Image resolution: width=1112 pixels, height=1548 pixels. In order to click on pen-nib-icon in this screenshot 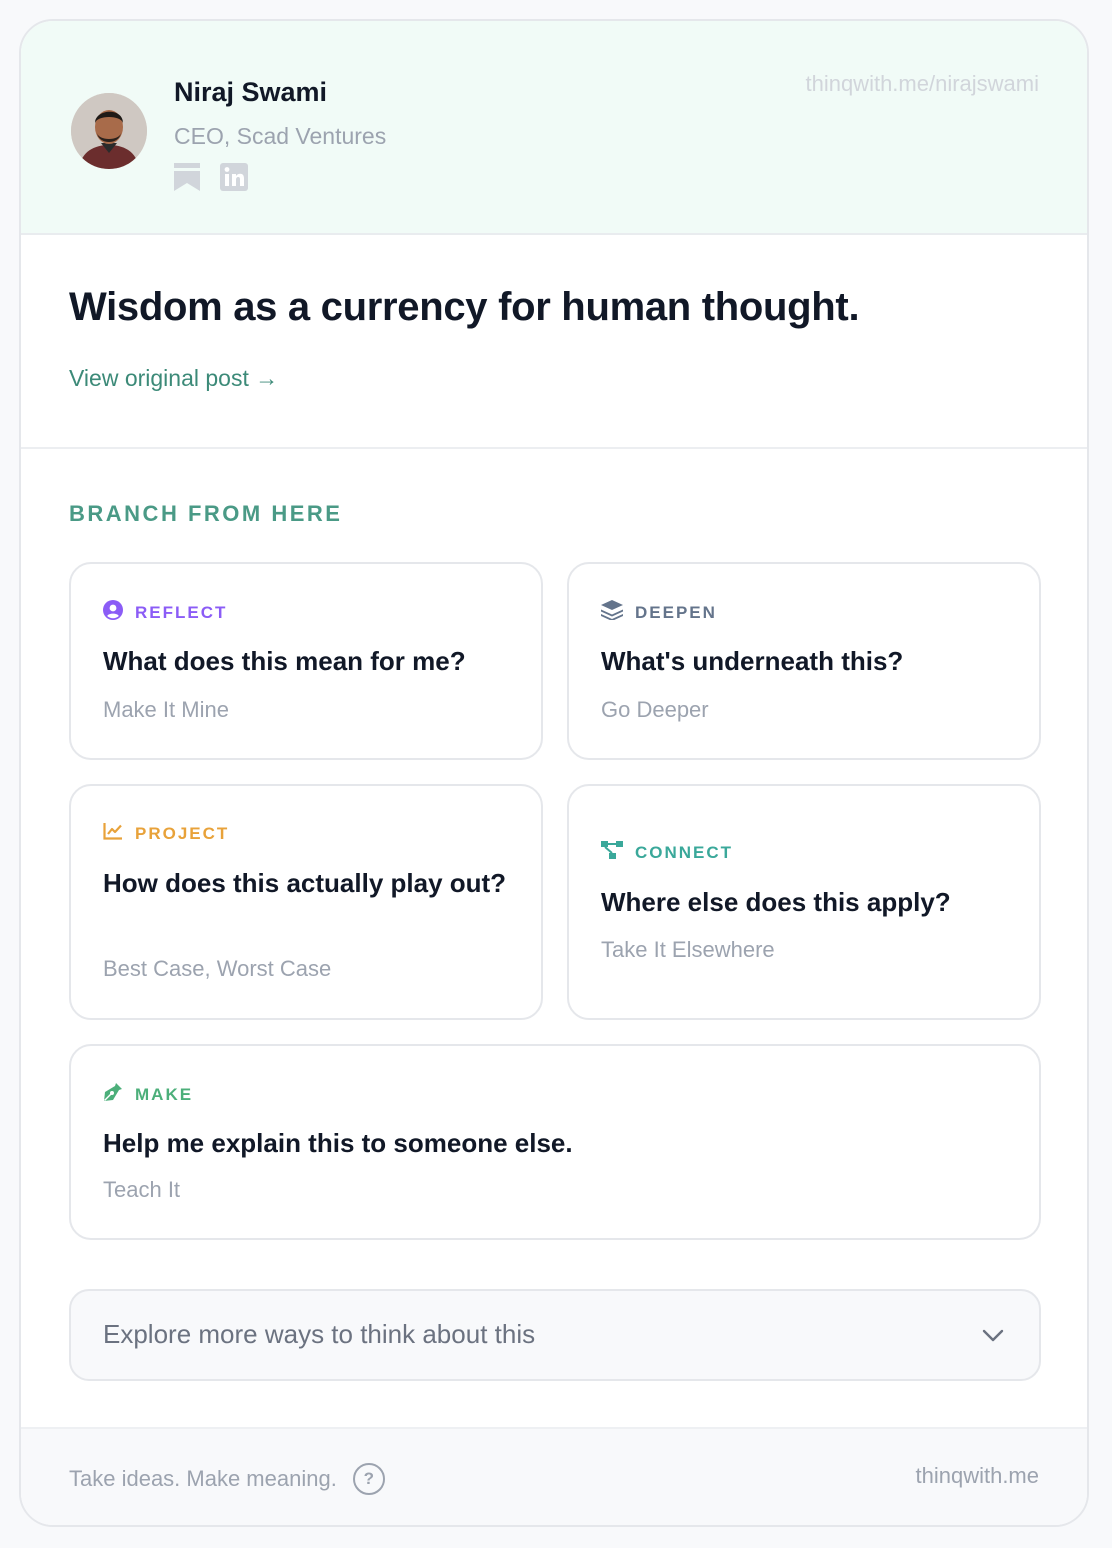, I will do `click(113, 1094)`.